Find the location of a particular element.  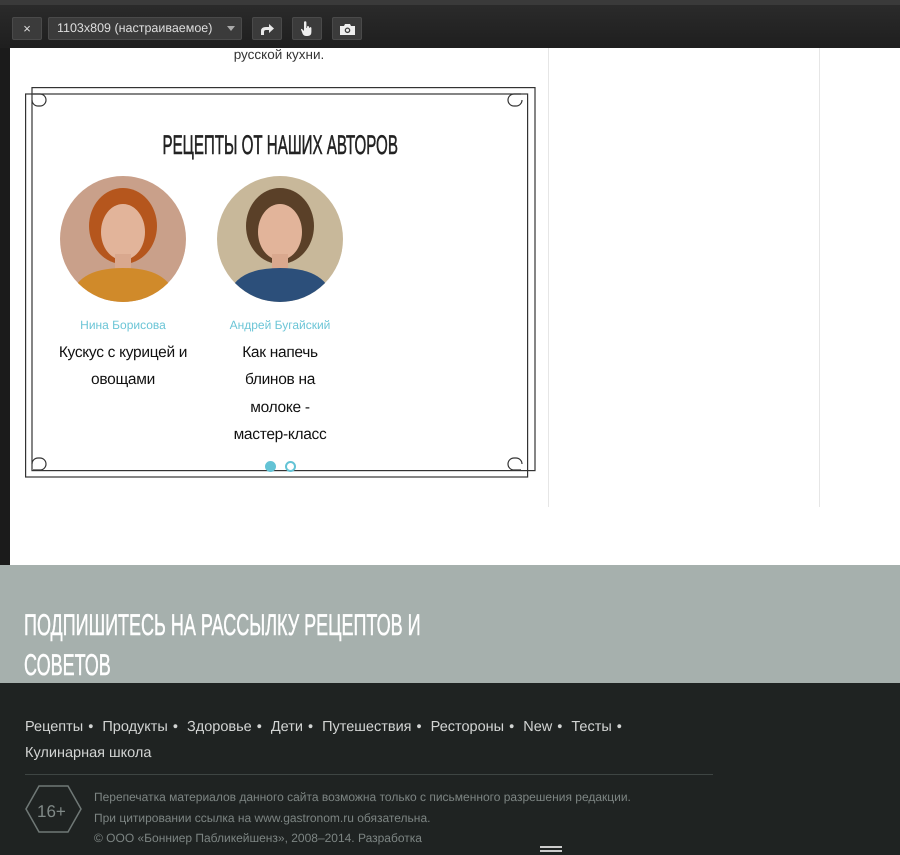

footer-link: New is located at coordinates (537, 727).